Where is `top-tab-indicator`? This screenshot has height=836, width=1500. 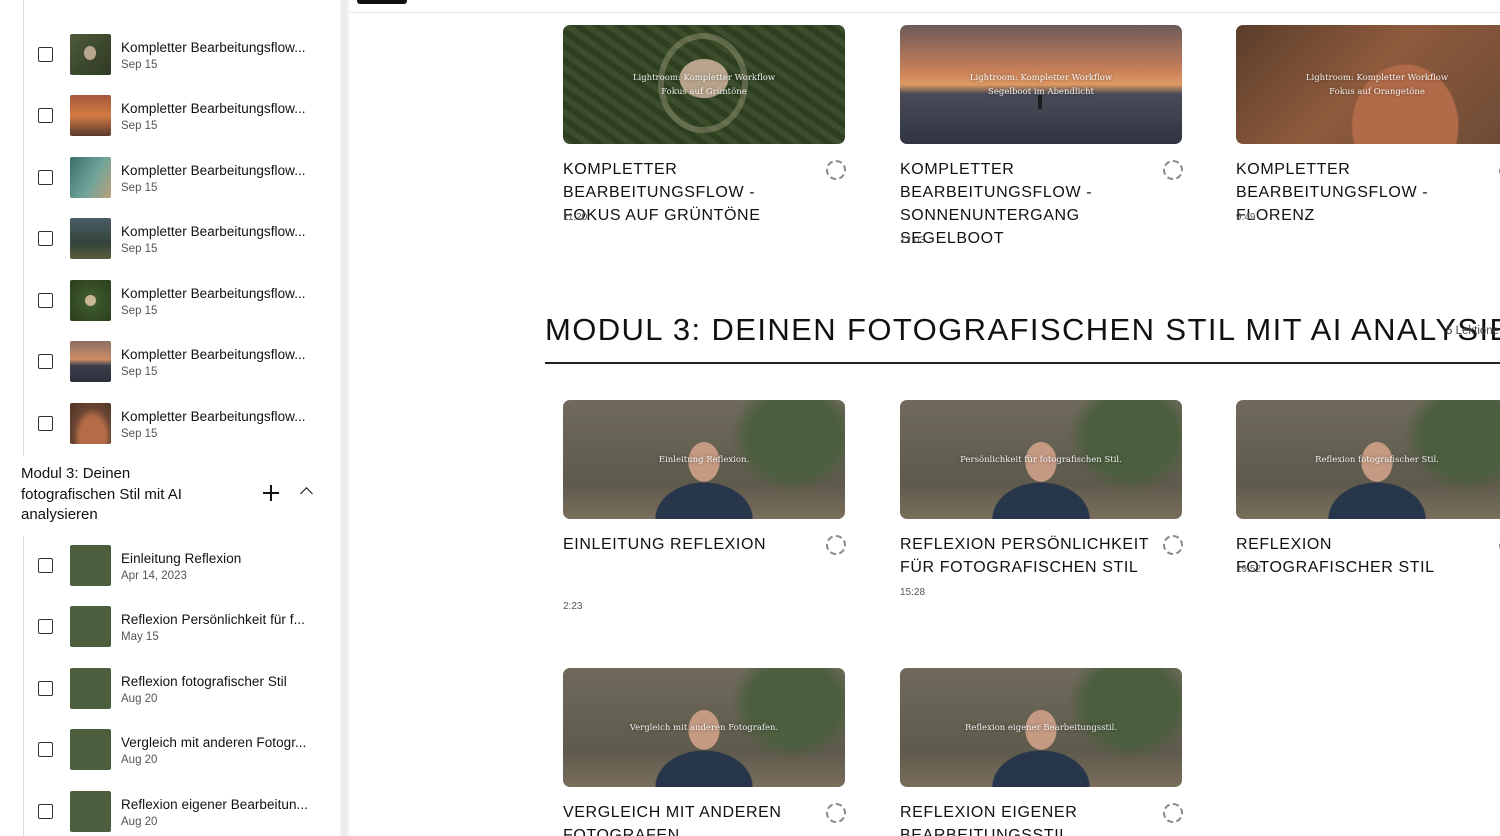 top-tab-indicator is located at coordinates (382, 2).